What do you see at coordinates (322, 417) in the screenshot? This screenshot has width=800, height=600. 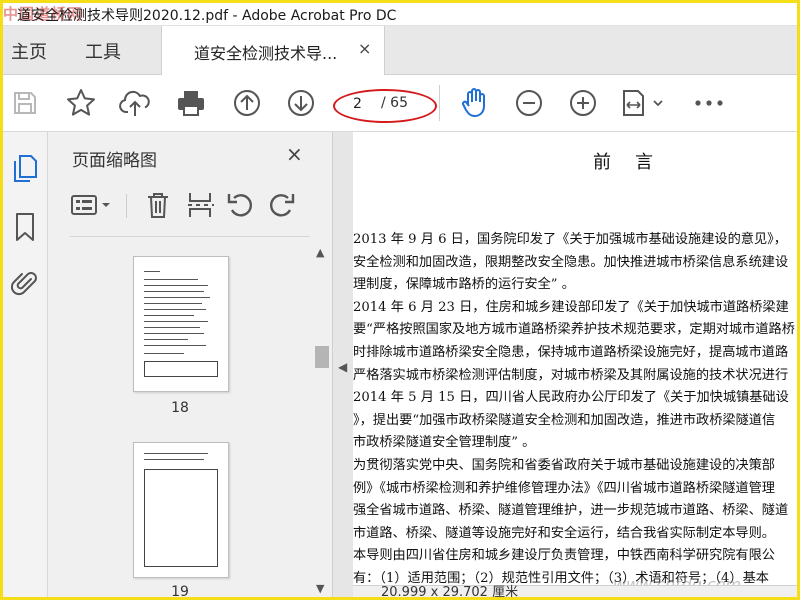 I see `thumbnail-scrollbar: ▲ ▼` at bounding box center [322, 417].